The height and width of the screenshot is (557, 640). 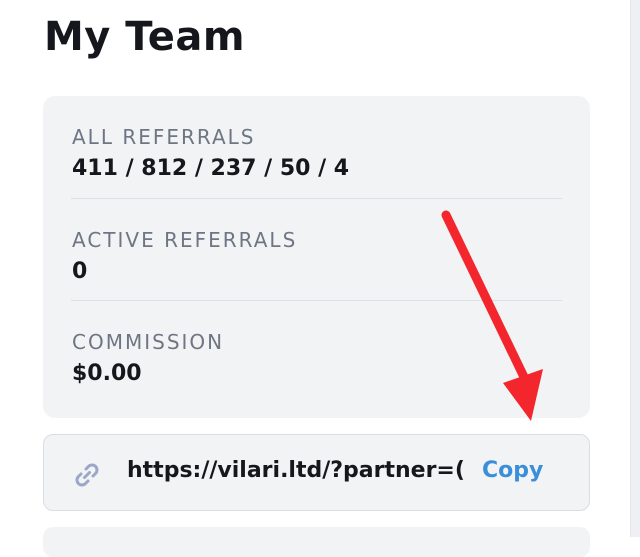 What do you see at coordinates (316, 542) in the screenshot?
I see `next-card` at bounding box center [316, 542].